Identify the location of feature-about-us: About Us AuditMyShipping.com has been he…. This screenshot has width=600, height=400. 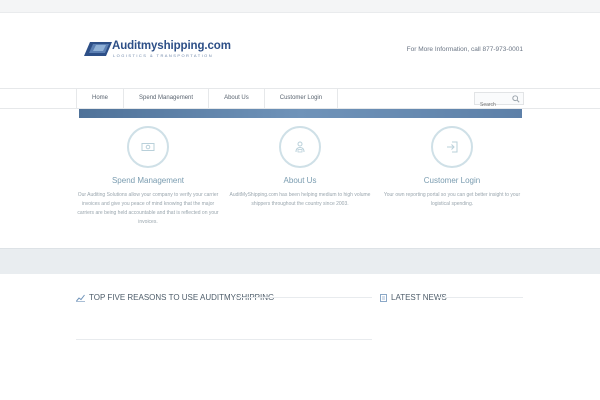
(300, 167).